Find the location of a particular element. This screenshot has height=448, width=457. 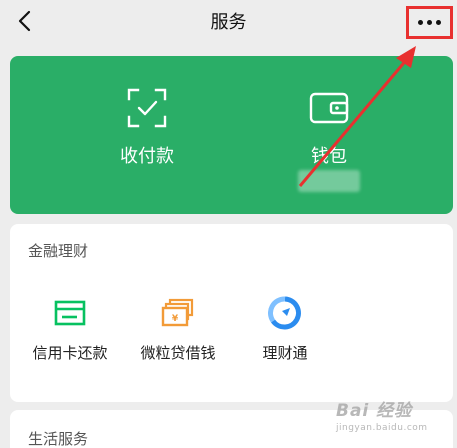

weilidai-button: ¥ 微粒贷借钱 is located at coordinates (178, 329).